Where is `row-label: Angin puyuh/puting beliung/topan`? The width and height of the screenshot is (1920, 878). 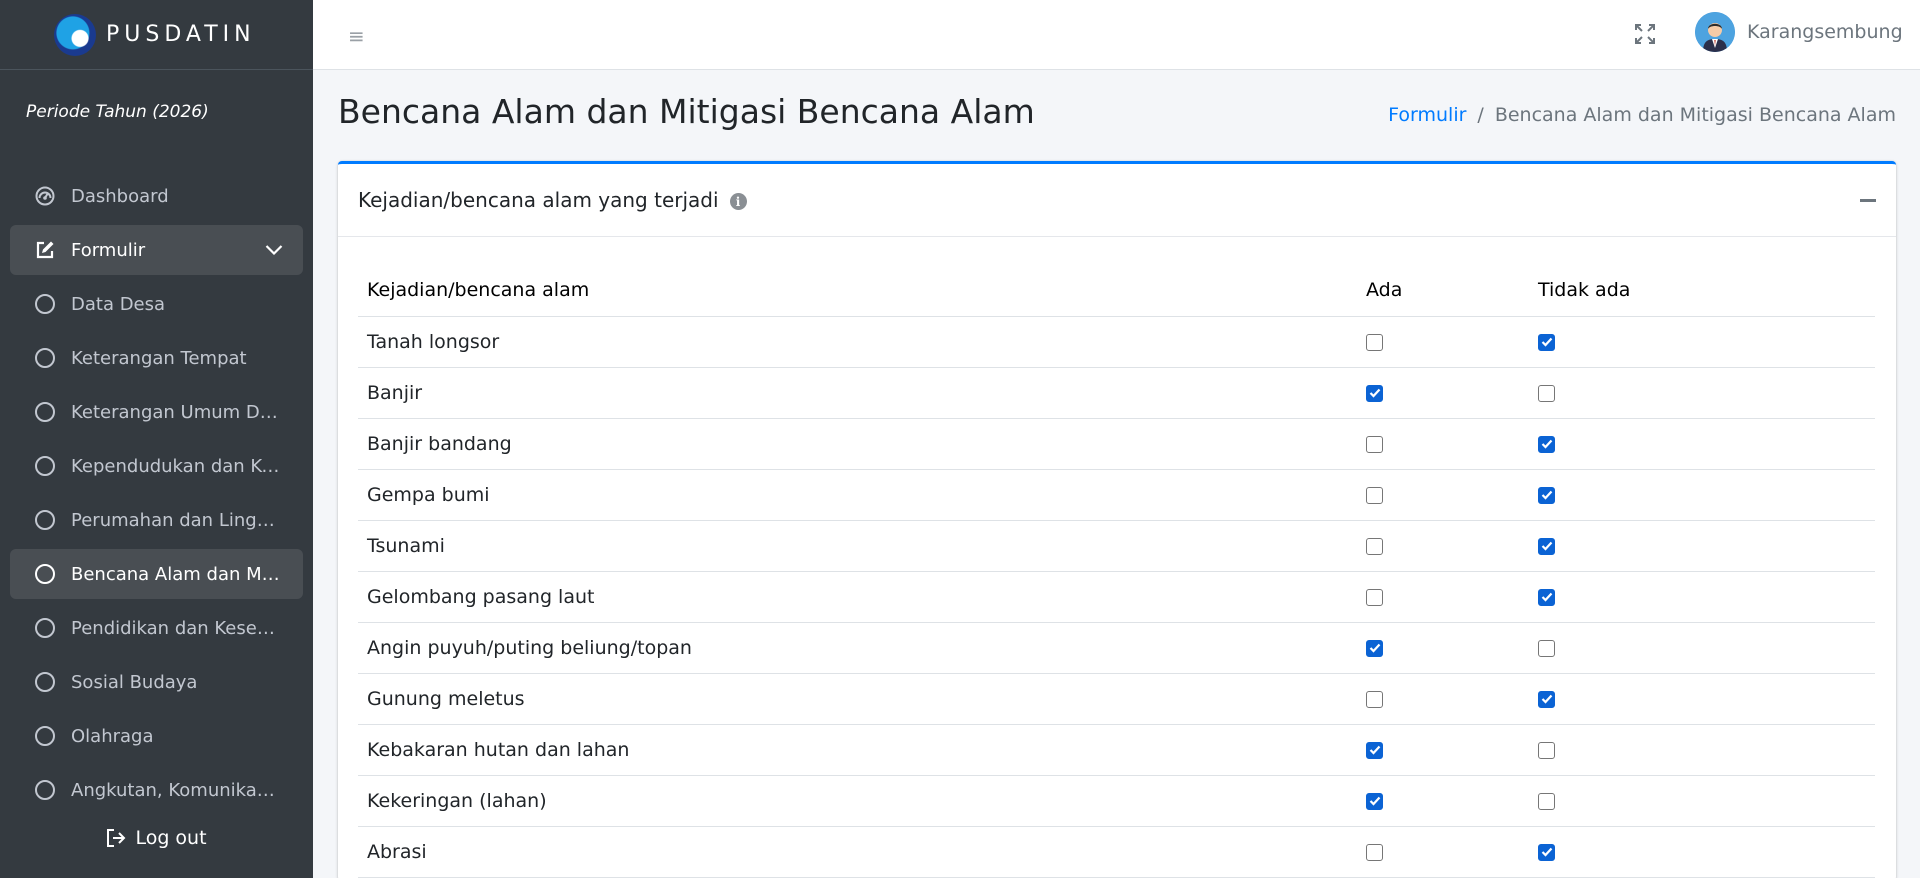 row-label: Angin puyuh/puting beliung/topan is located at coordinates (857, 648).